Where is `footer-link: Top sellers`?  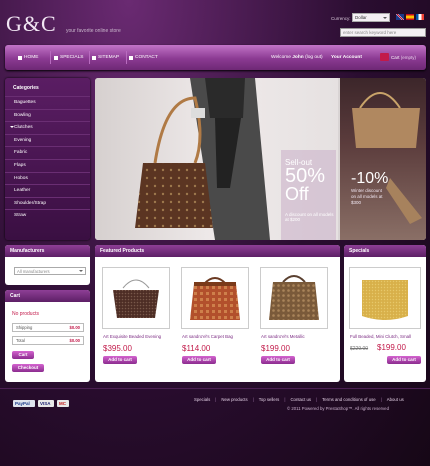
footer-link: Top sellers is located at coordinates (269, 399).